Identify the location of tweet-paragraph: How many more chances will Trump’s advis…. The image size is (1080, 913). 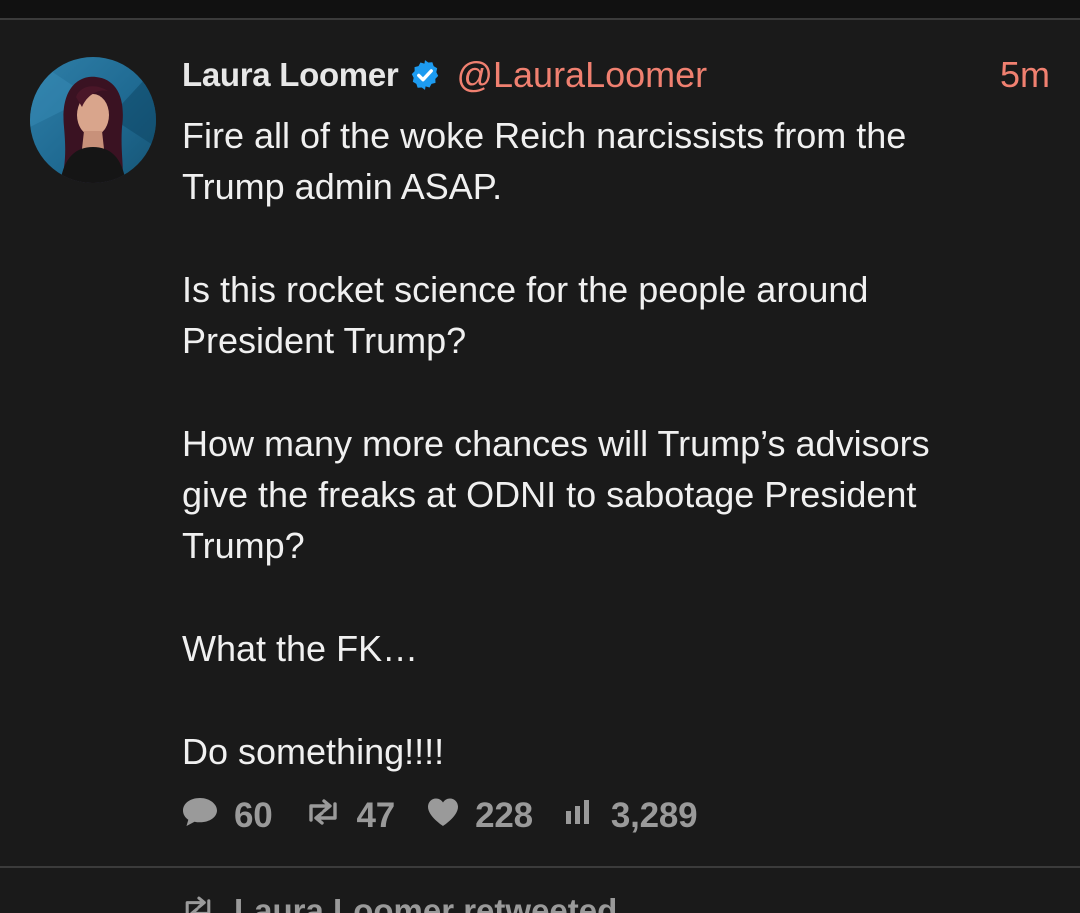
(612, 495).